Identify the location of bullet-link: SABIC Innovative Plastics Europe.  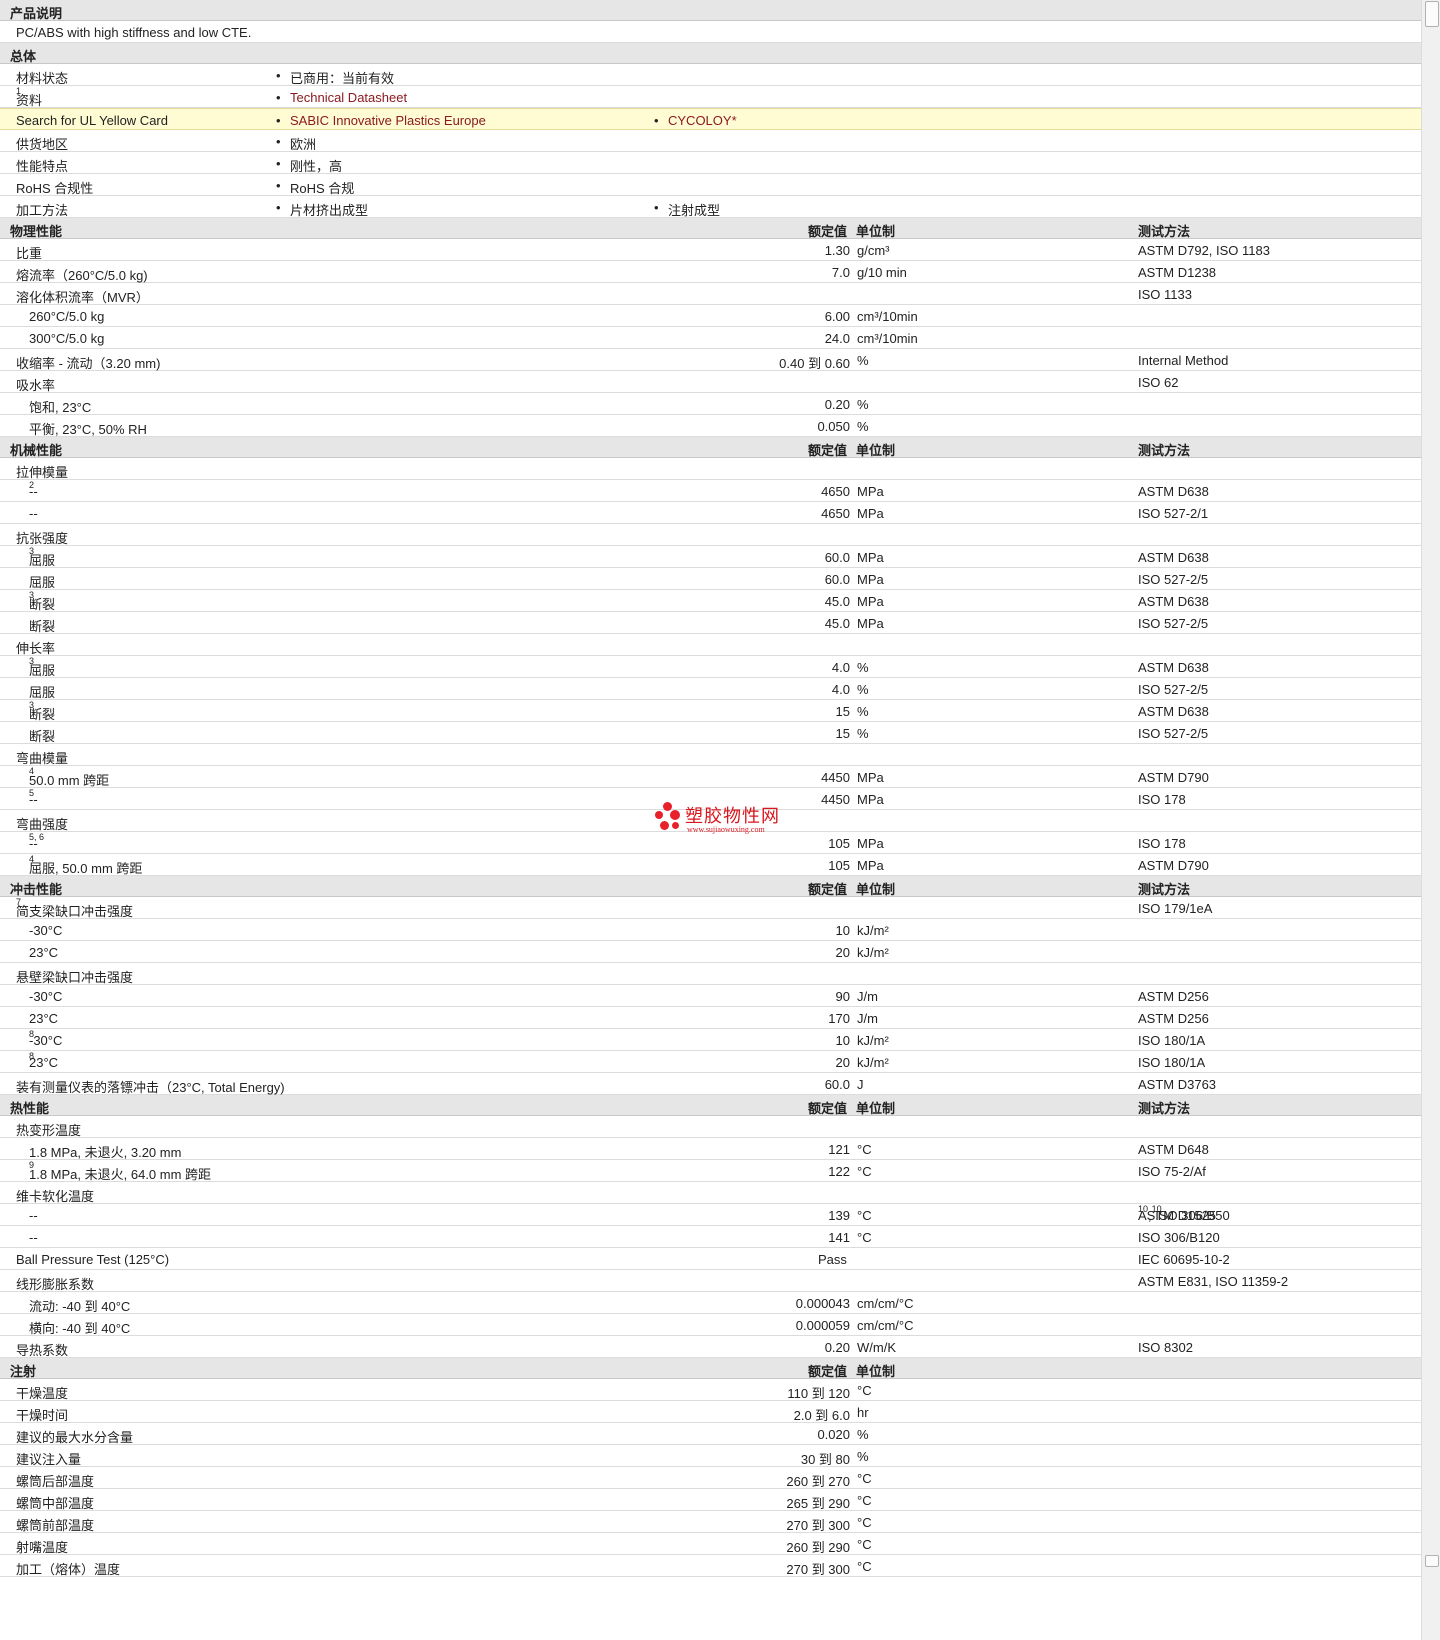
(381, 120).